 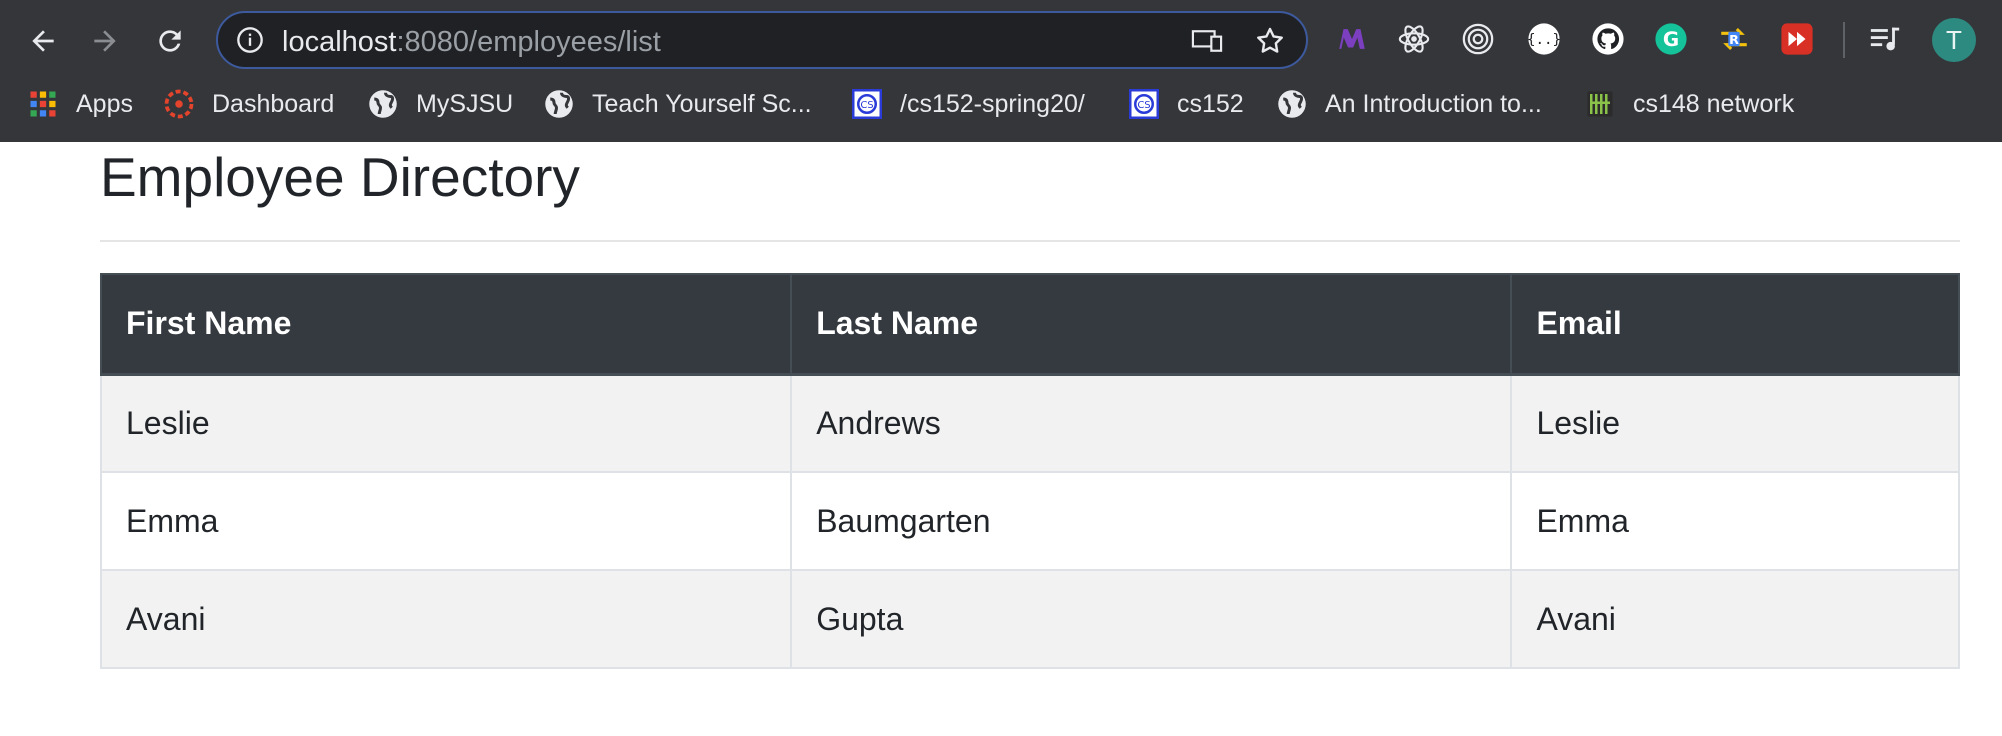 I want to click on table-header-row: First Name Last Name Email, so click(x=1029, y=324).